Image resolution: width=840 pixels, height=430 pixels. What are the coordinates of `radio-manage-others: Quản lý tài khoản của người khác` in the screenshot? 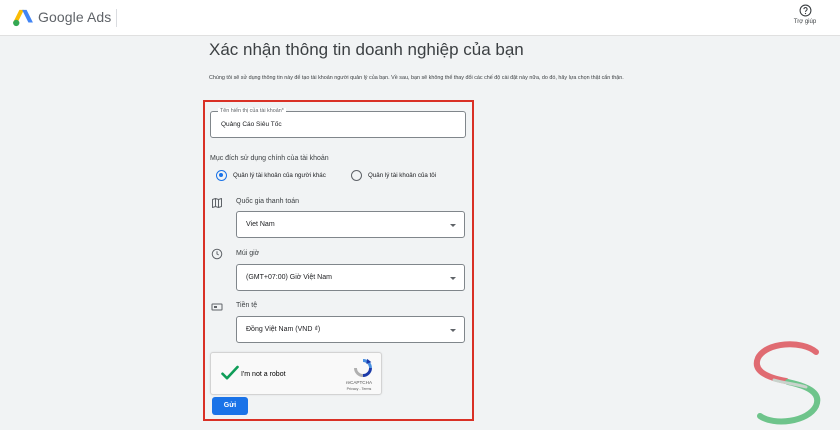 It's located at (271, 175).